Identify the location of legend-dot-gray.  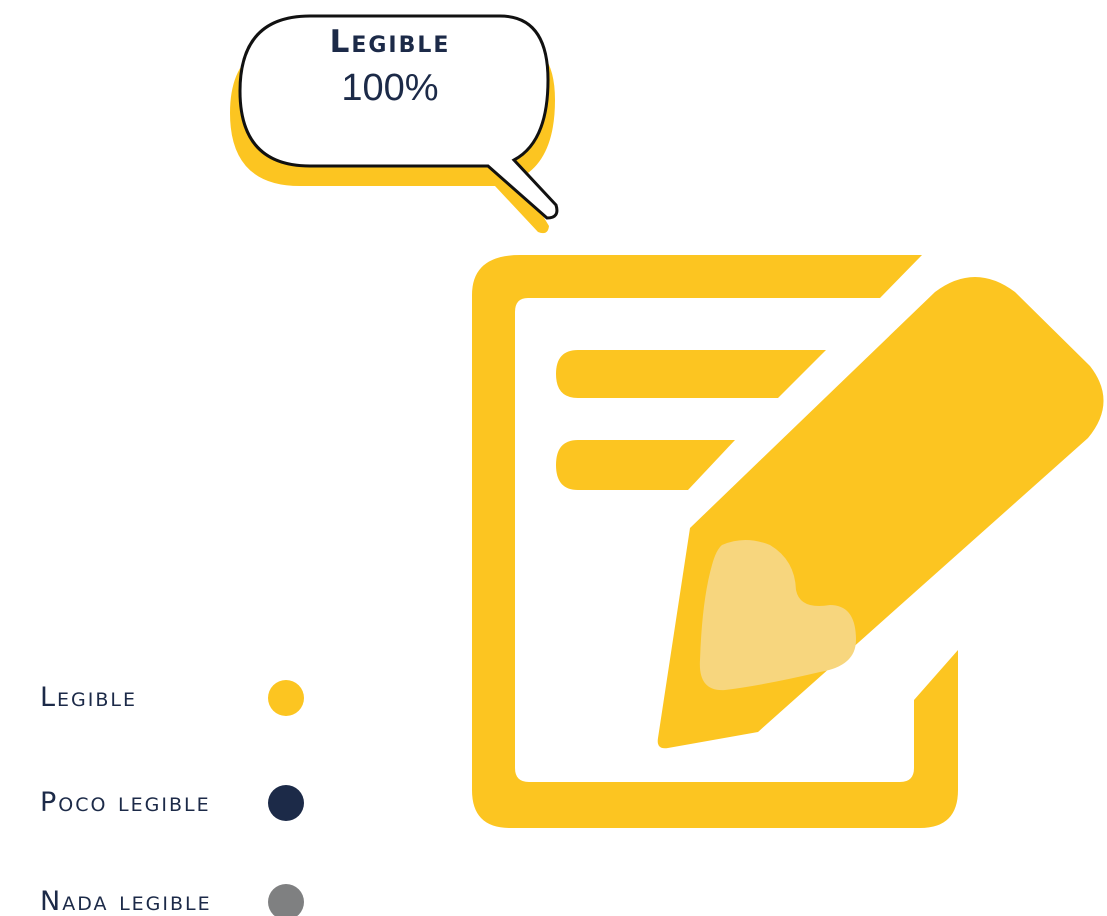
(286, 900).